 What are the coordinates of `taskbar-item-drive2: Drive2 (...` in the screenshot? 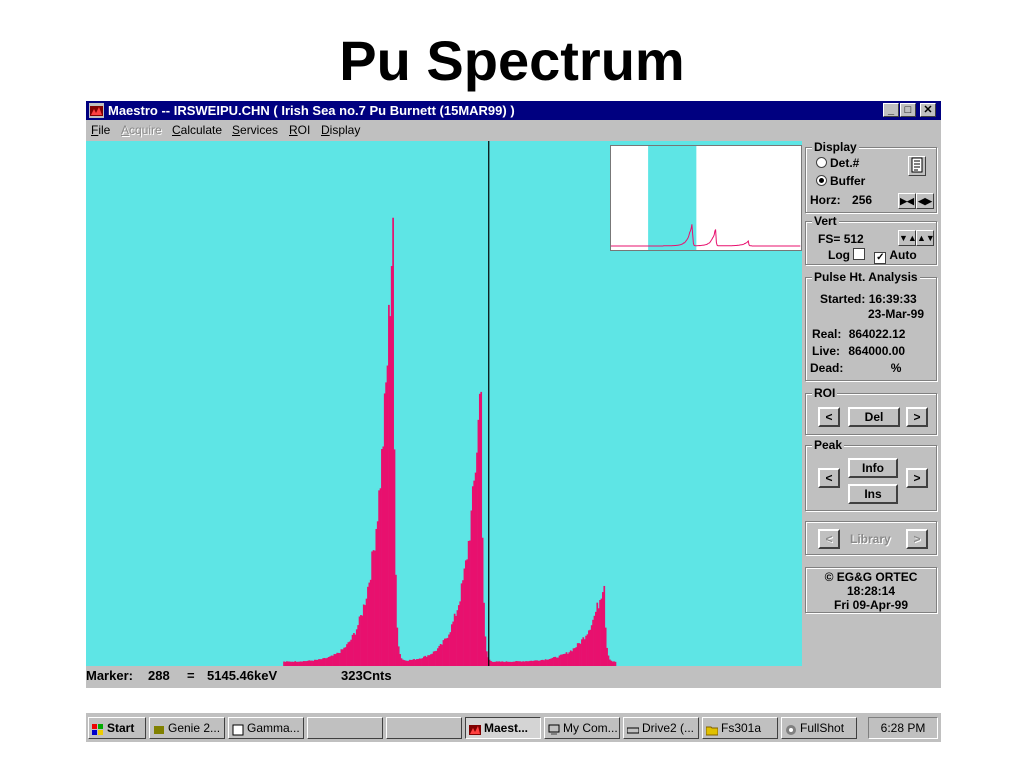 It's located at (661, 728).